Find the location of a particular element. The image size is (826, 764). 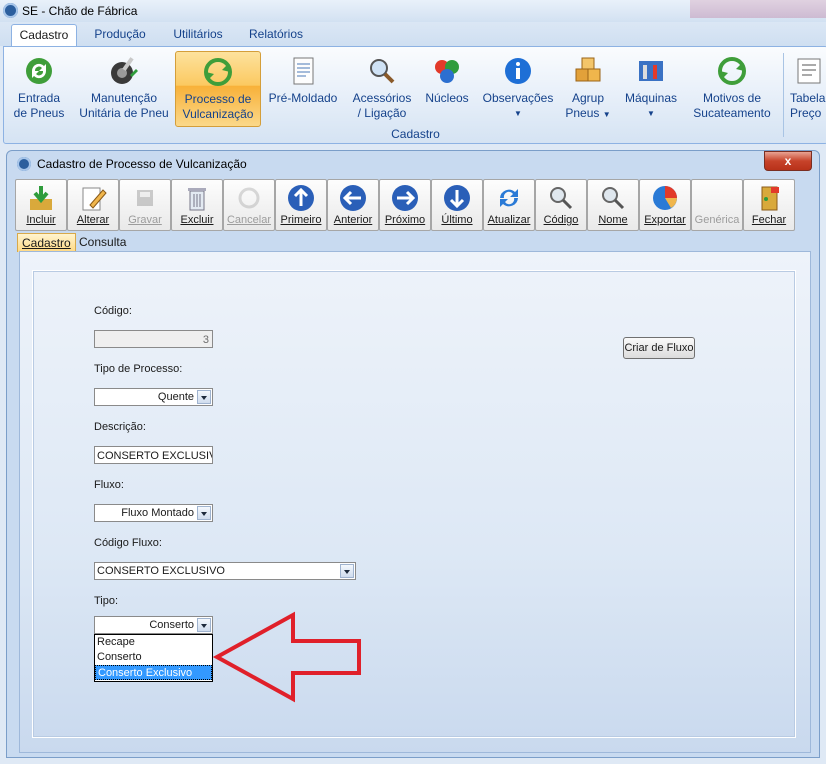

criar-fluxo-button: Criar de Fluxo is located at coordinates (659, 348).